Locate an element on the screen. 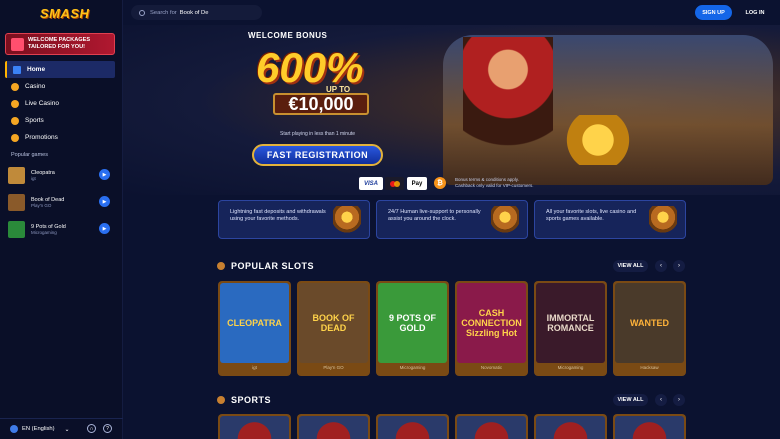  globe-icon is located at coordinates (14, 429).